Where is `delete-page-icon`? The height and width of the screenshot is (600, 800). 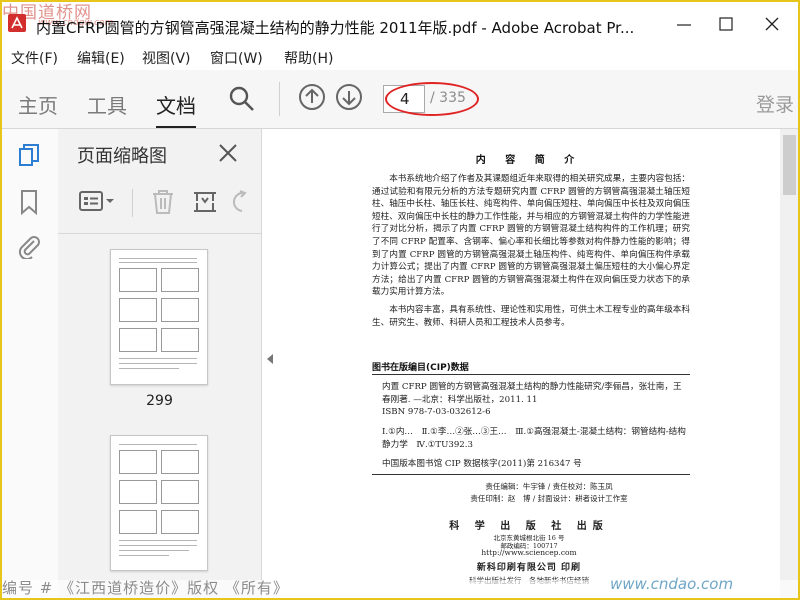
delete-page-icon is located at coordinates (163, 204).